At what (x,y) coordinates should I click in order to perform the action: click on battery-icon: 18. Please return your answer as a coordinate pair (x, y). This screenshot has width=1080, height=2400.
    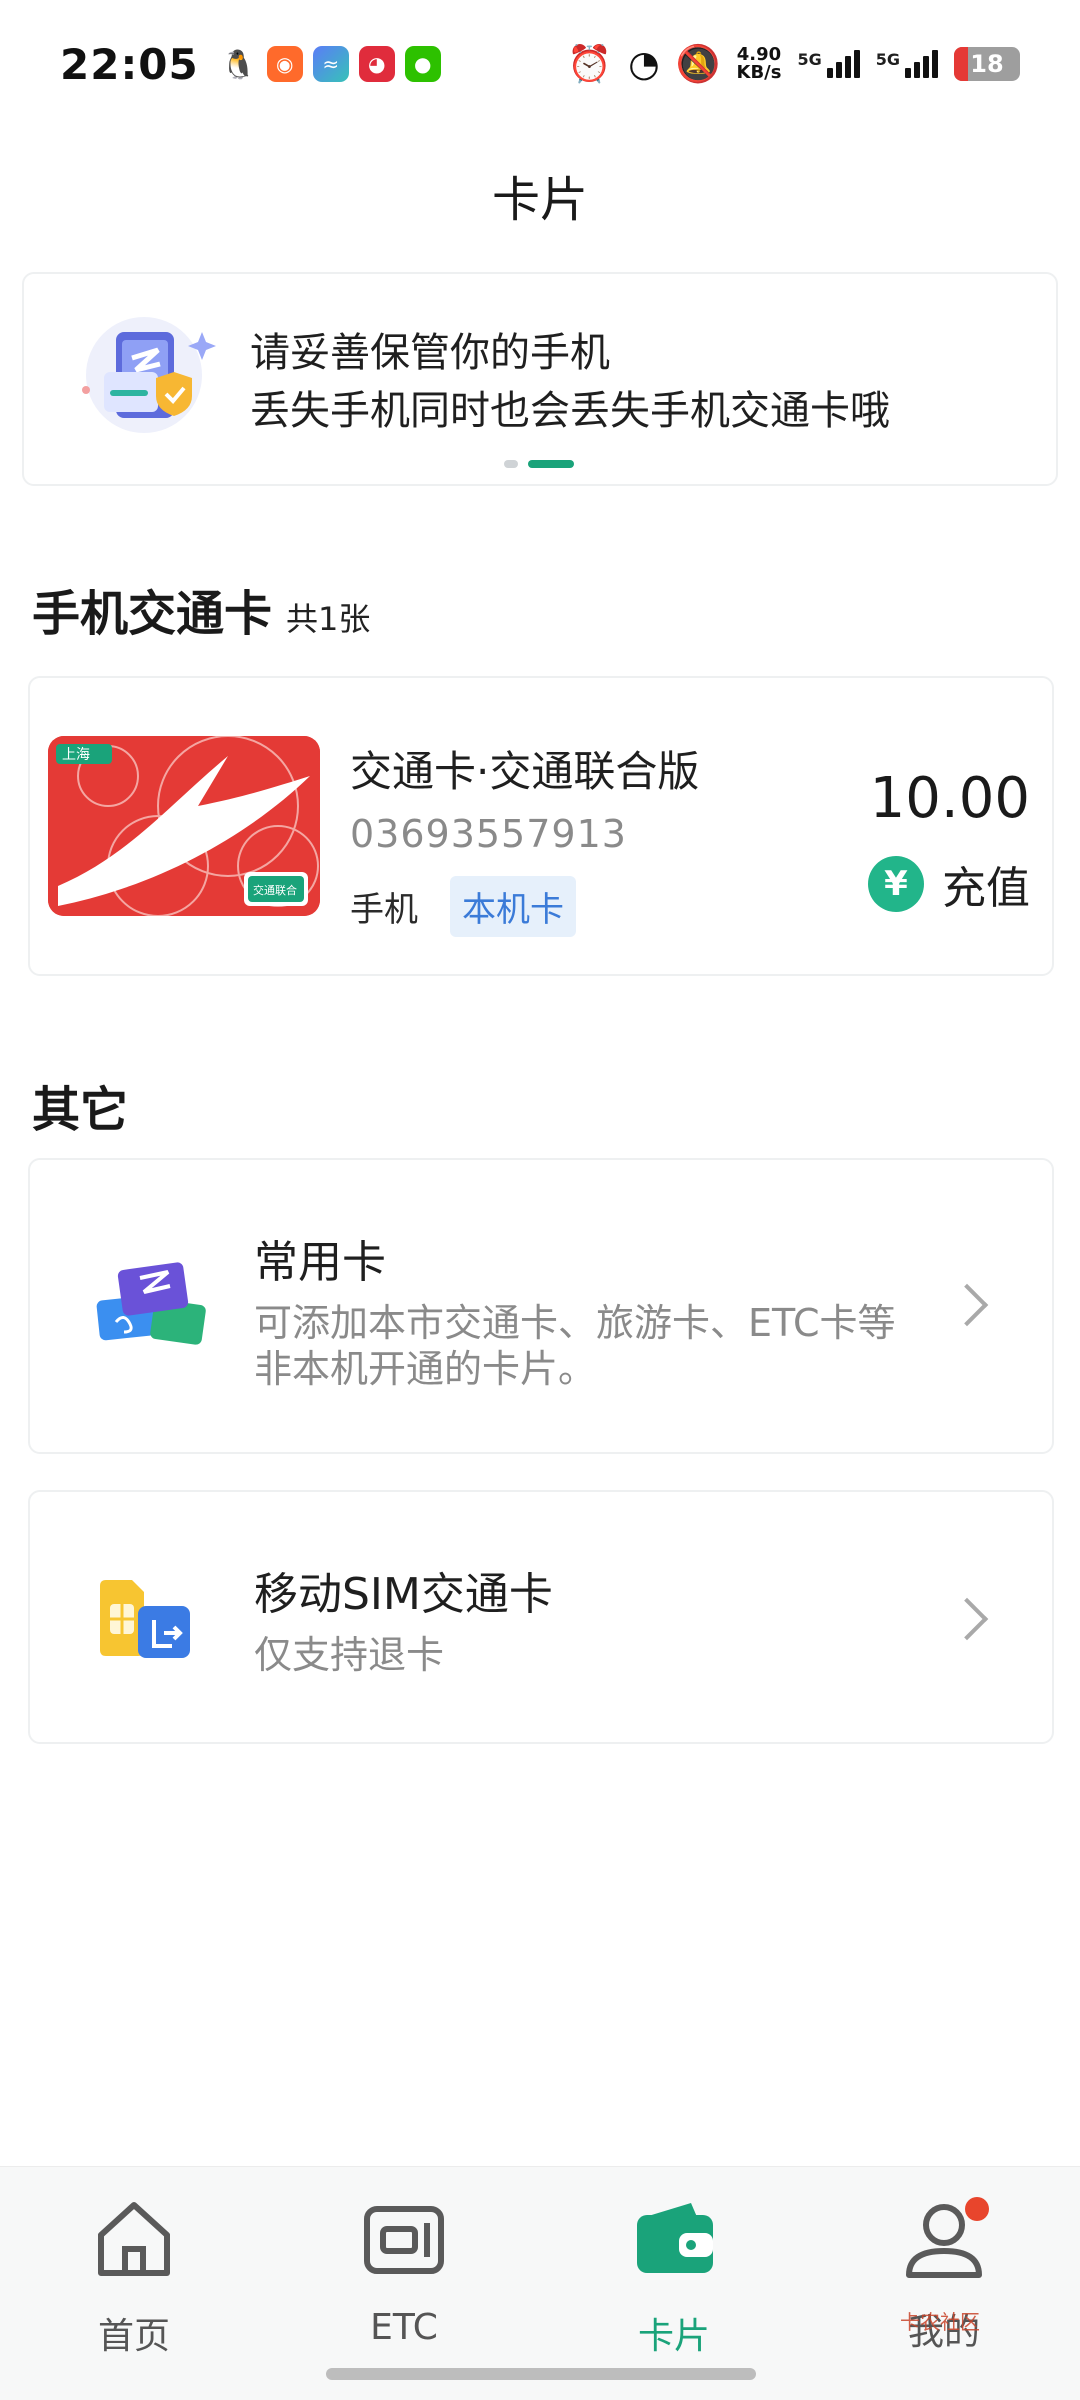
    Looking at the image, I should click on (987, 64).